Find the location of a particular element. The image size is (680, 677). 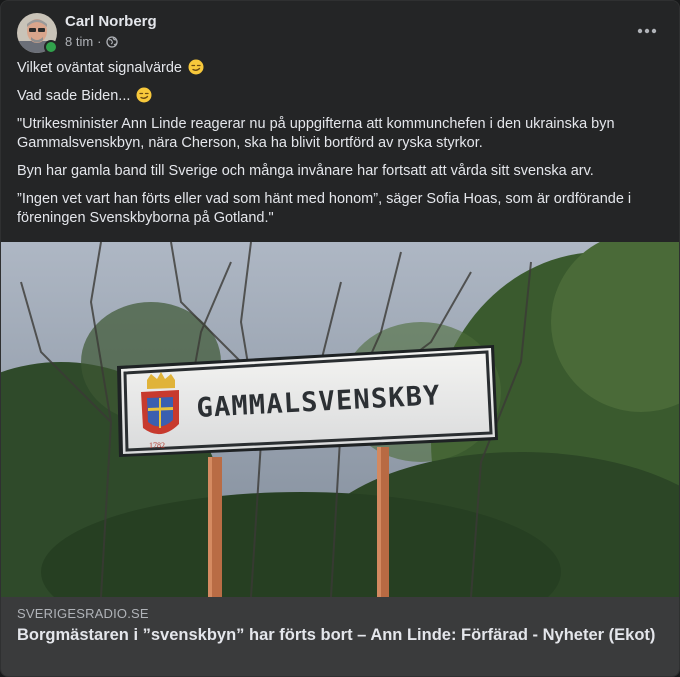

paragraph-text: Vilket oväntat signalvärde is located at coordinates (99, 68).